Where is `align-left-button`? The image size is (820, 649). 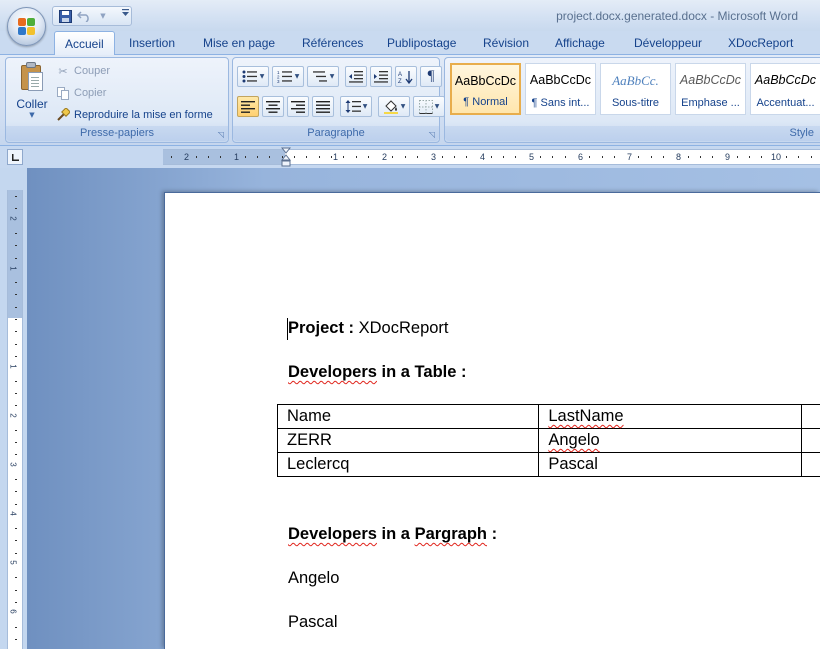 align-left-button is located at coordinates (248, 106).